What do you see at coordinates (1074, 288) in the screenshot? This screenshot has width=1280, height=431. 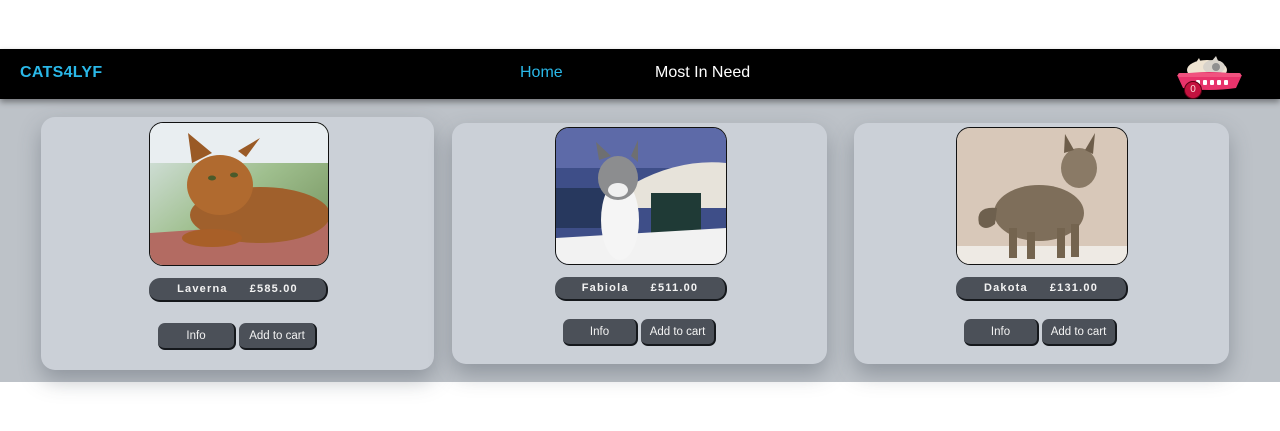 I see `cat-price: £131.00` at bounding box center [1074, 288].